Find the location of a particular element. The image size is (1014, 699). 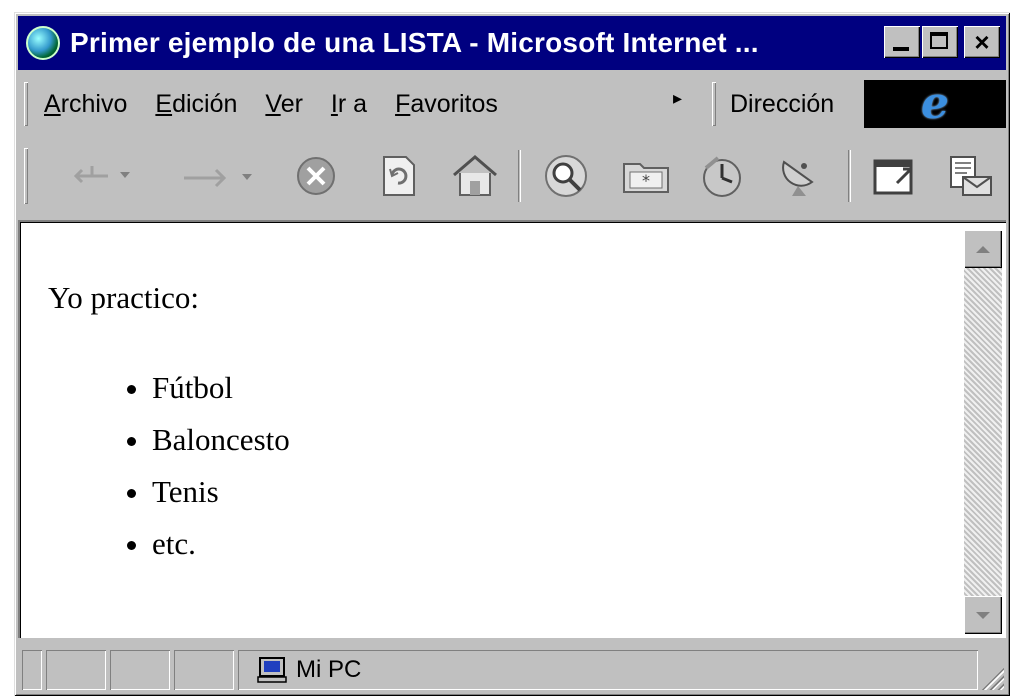

refresh-icon is located at coordinates (399, 176).